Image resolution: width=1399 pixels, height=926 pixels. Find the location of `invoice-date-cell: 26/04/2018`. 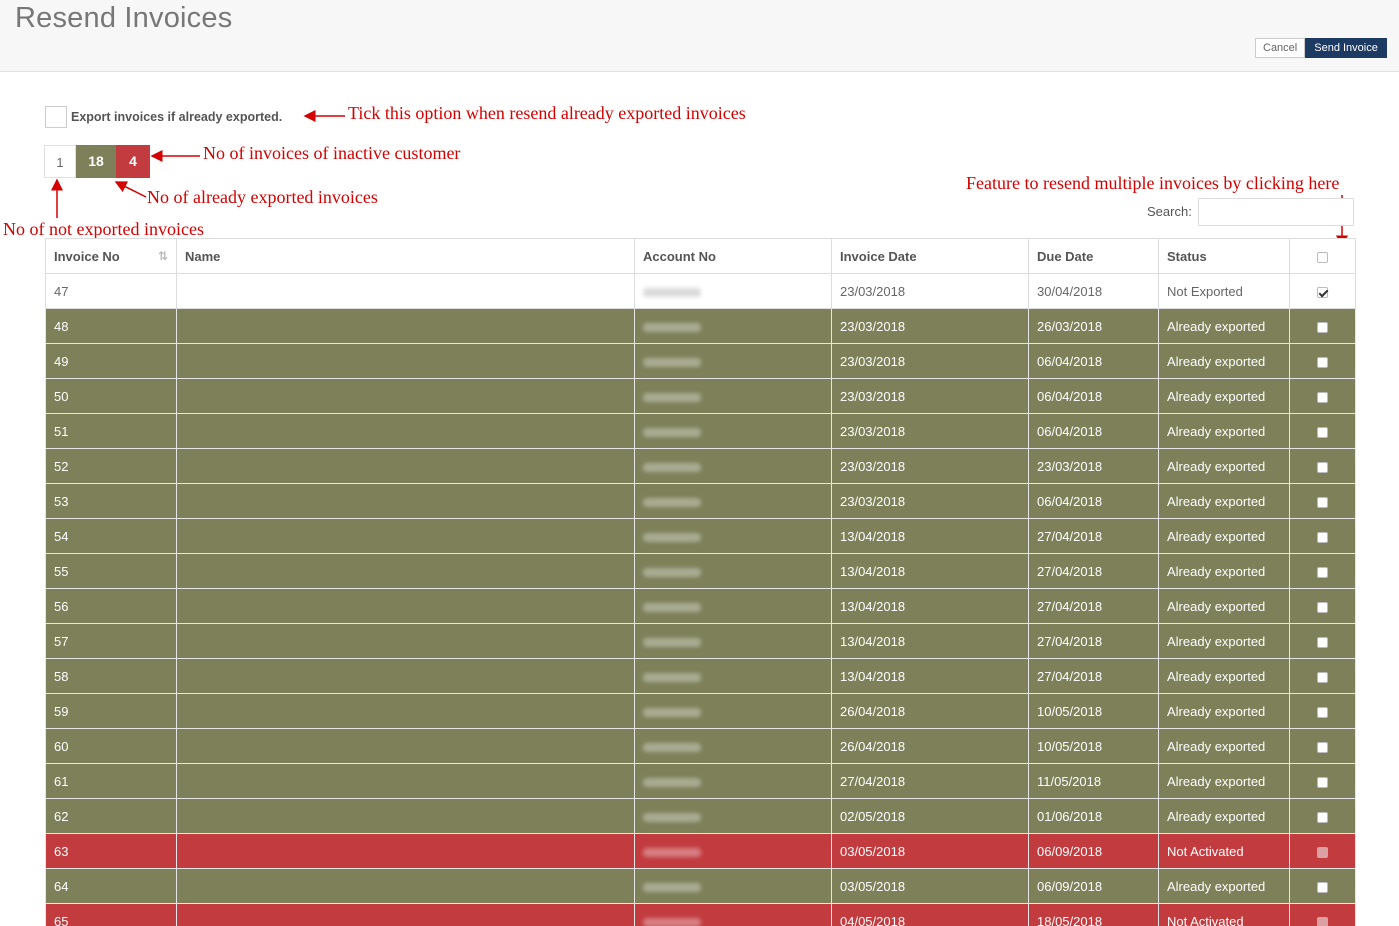

invoice-date-cell: 26/04/2018 is located at coordinates (930, 746).